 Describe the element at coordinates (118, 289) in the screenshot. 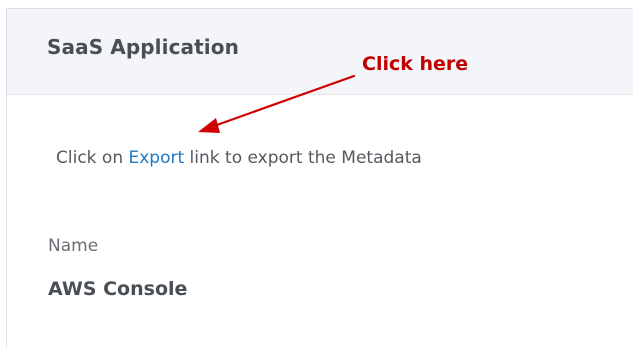

I see `name-field-value: AWS Console` at that location.